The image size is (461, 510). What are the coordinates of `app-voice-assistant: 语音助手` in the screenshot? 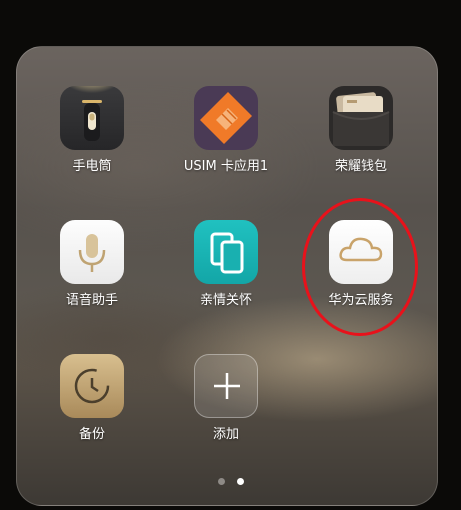 It's located at (92, 264).